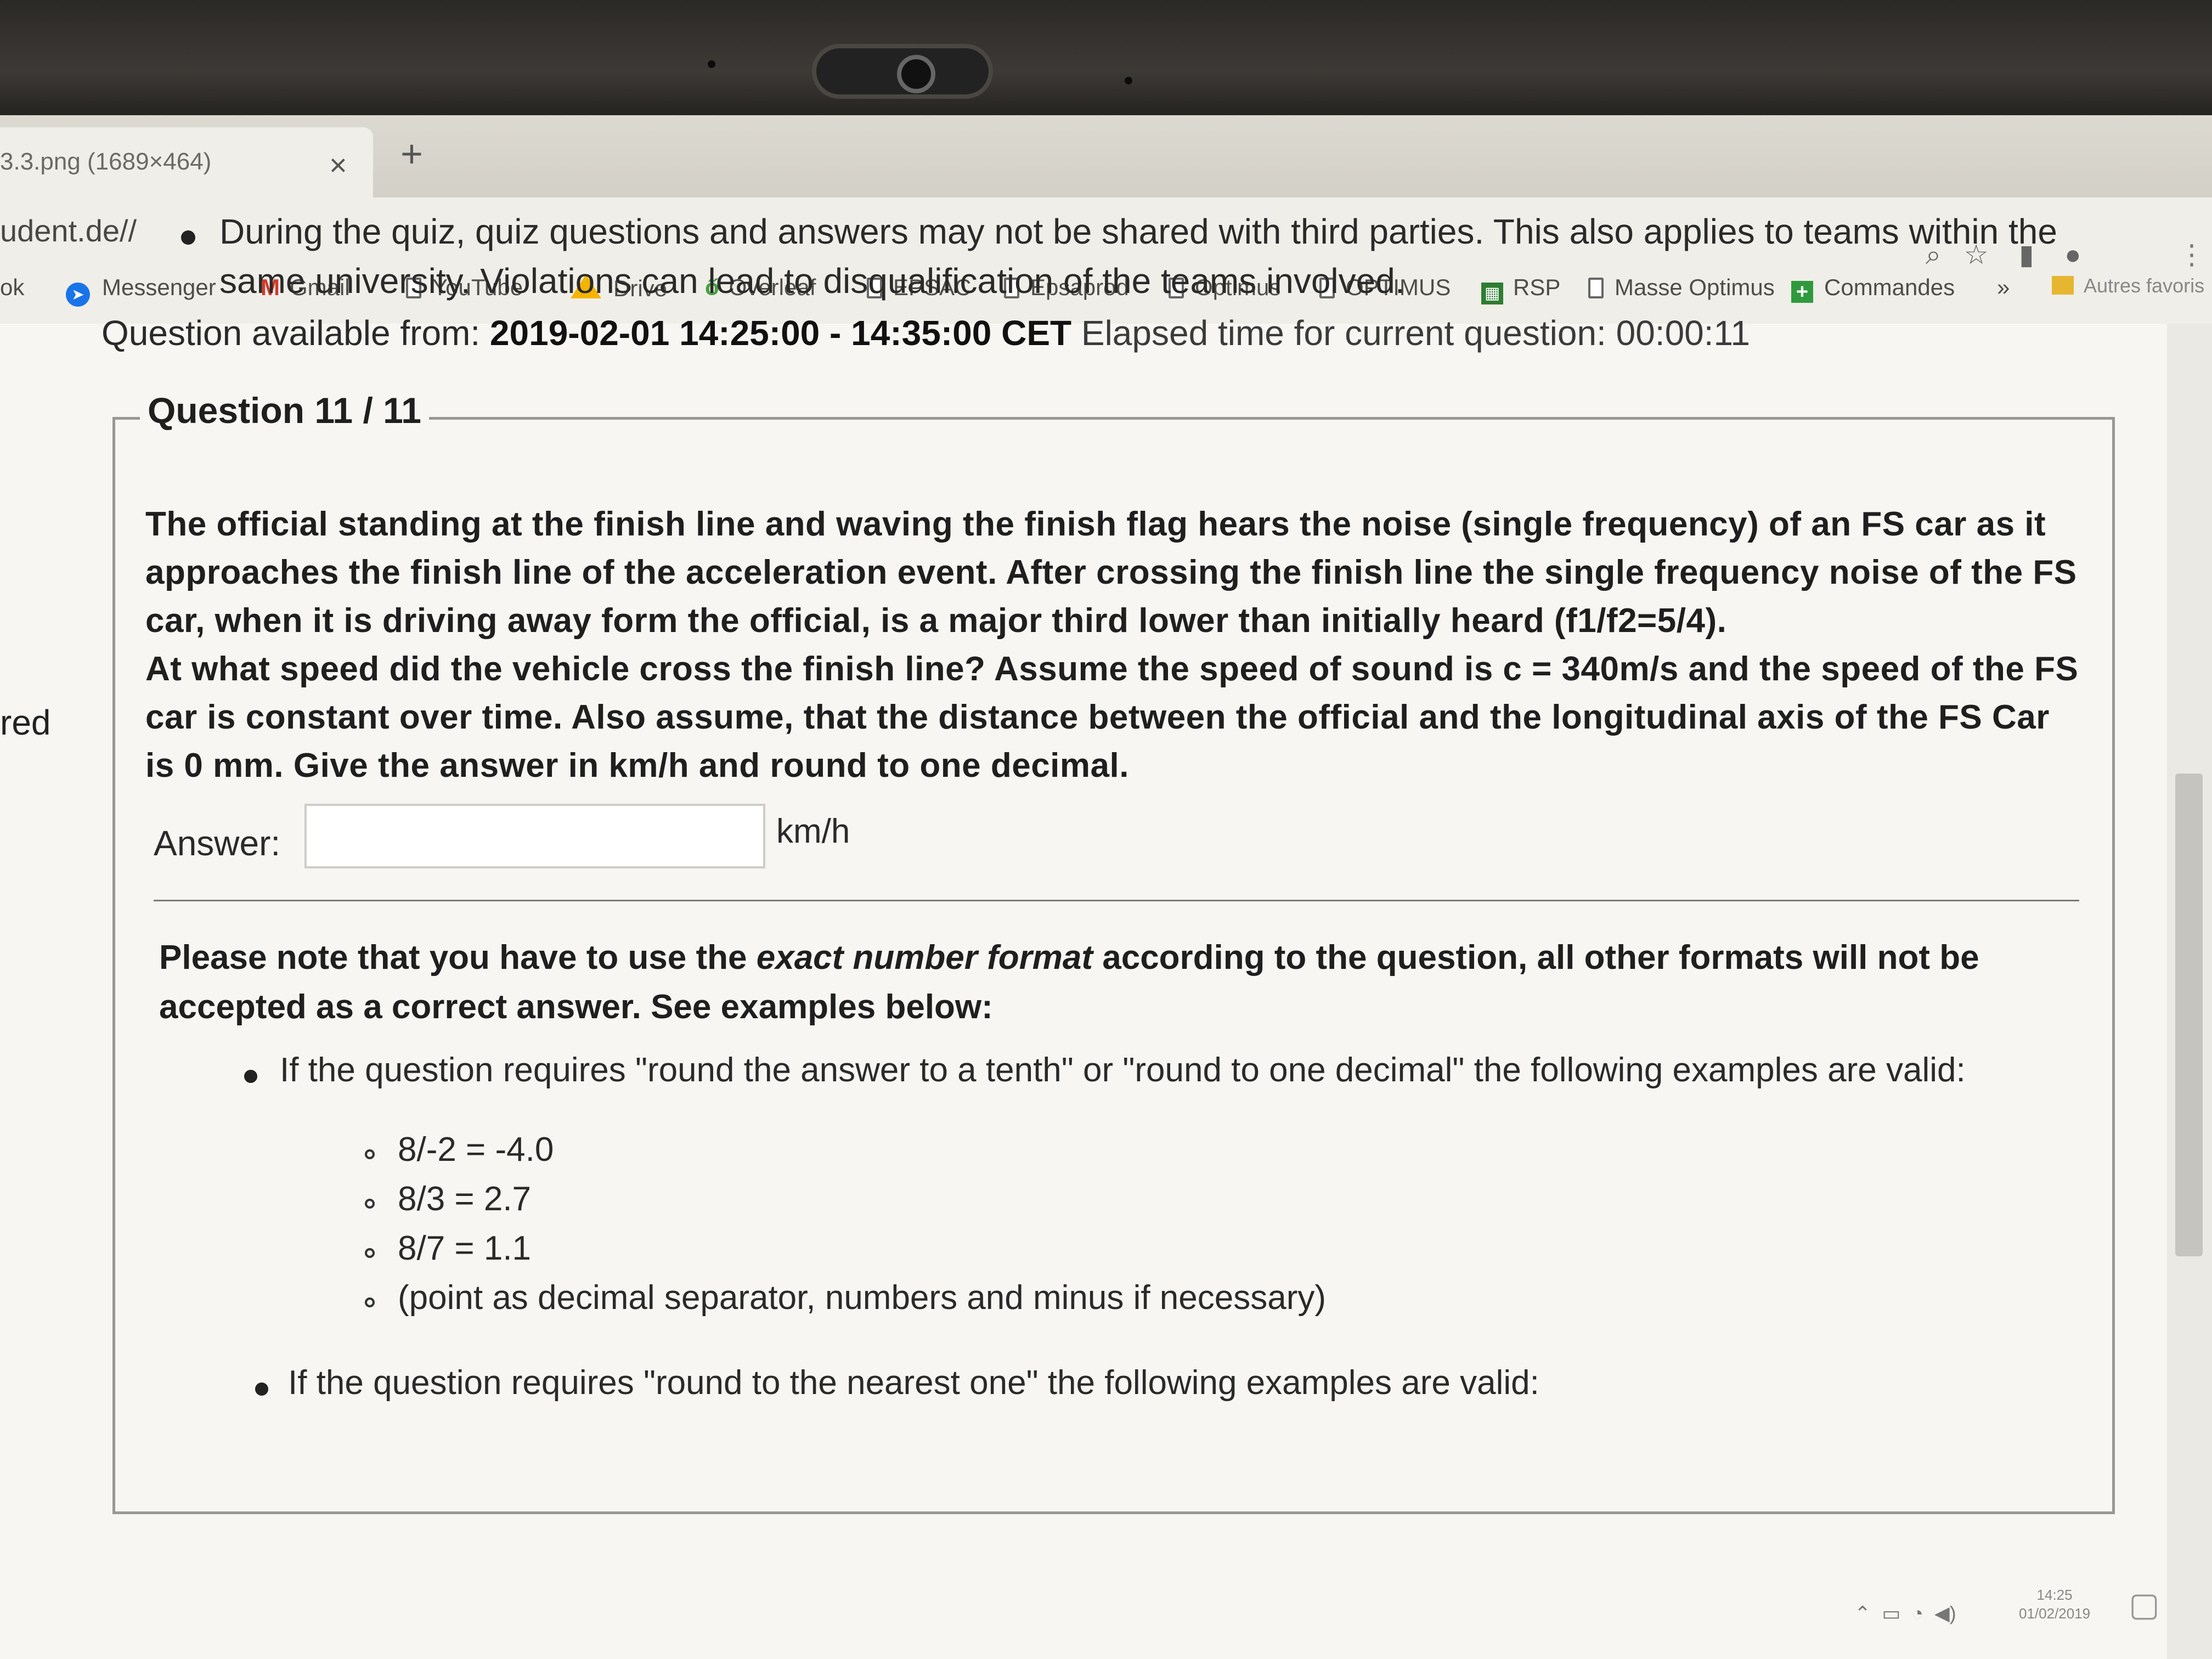 This screenshot has width=2212, height=1659. Describe the element at coordinates (465, 1199) in the screenshot. I see `example-item: 8/3 = 2.7` at that location.